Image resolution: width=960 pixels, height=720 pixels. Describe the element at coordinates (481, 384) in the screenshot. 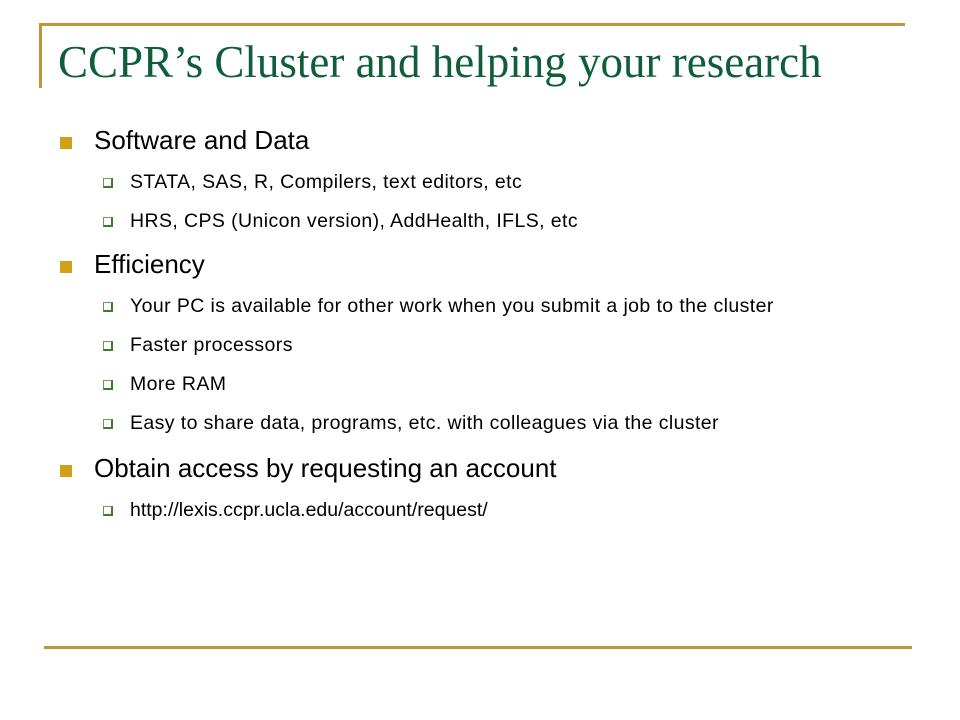

I see `sub-bullet-more-ram: More RAM` at that location.